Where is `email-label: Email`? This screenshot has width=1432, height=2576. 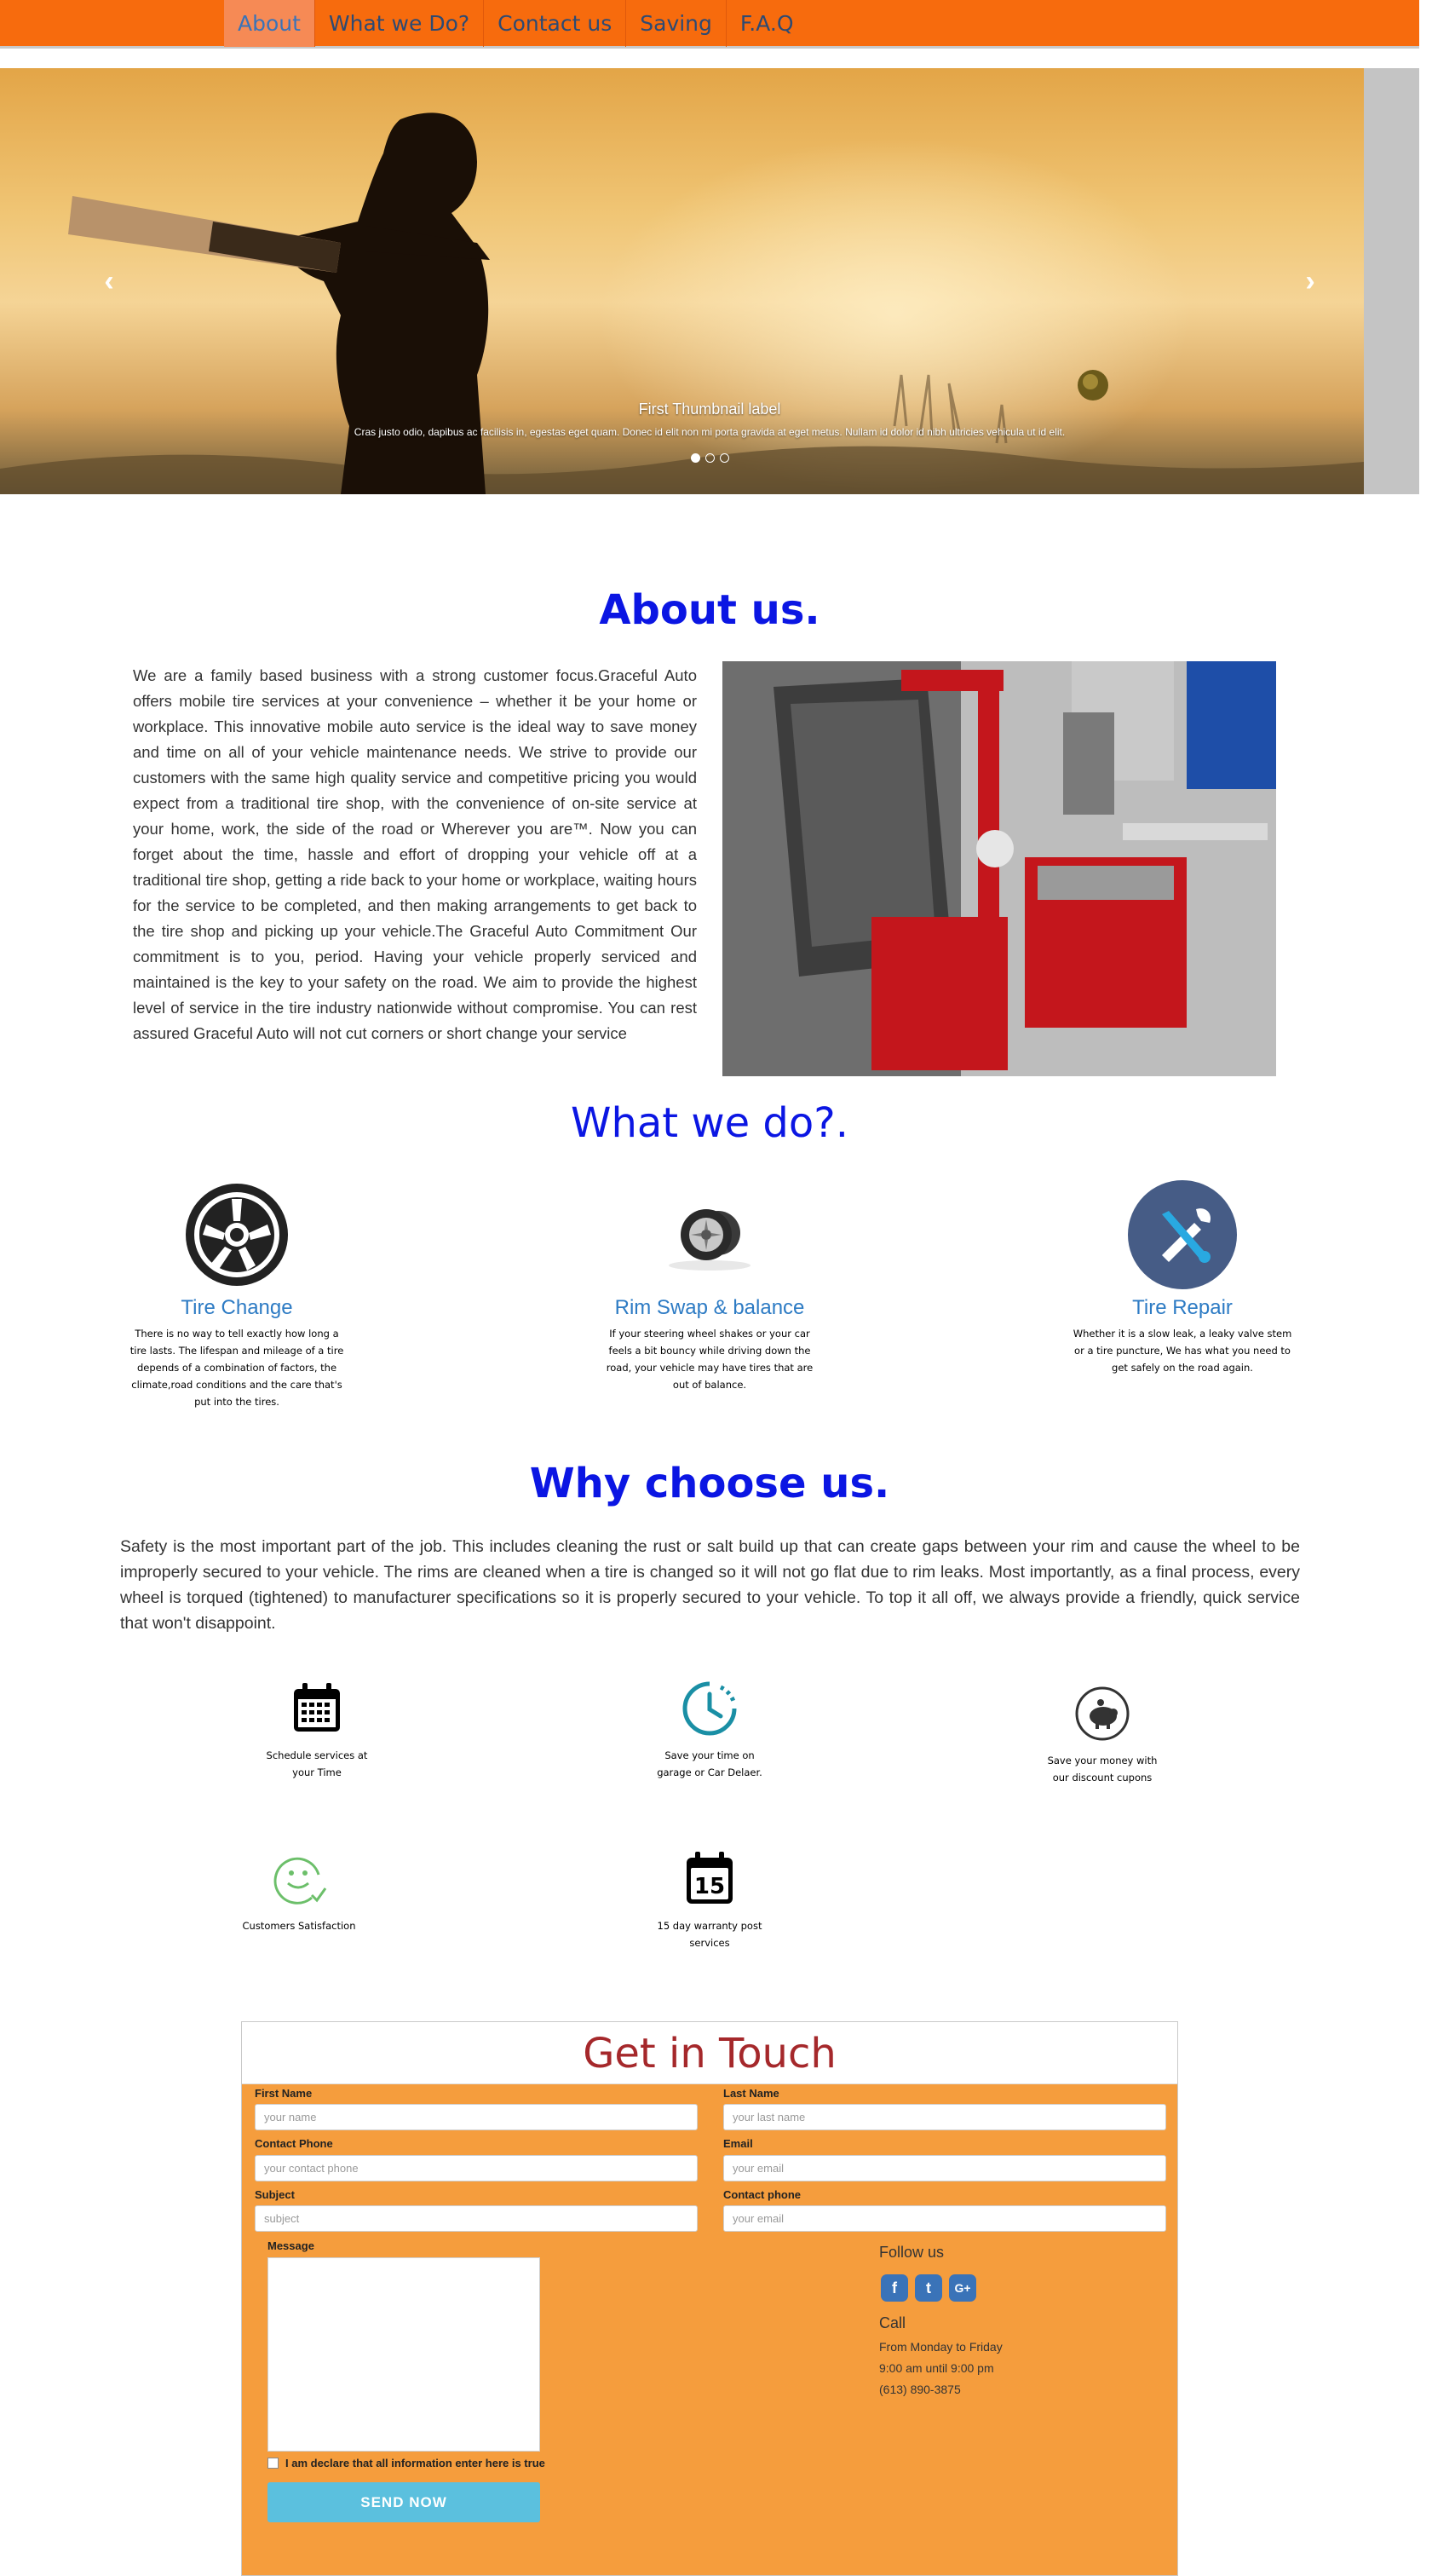
email-label: Email is located at coordinates (738, 2143).